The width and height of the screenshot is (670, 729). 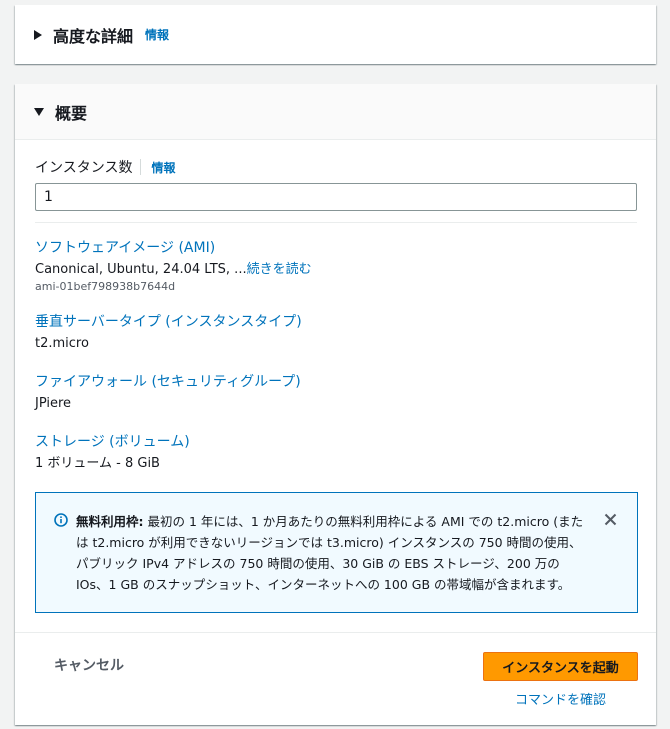 I want to click on info-circle-icon, so click(x=61, y=520).